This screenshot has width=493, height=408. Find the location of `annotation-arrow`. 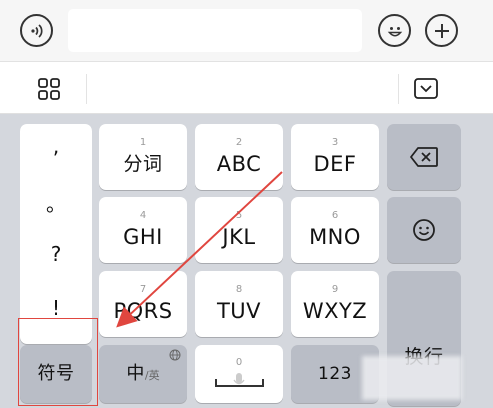

annotation-arrow is located at coordinates (199, 249).